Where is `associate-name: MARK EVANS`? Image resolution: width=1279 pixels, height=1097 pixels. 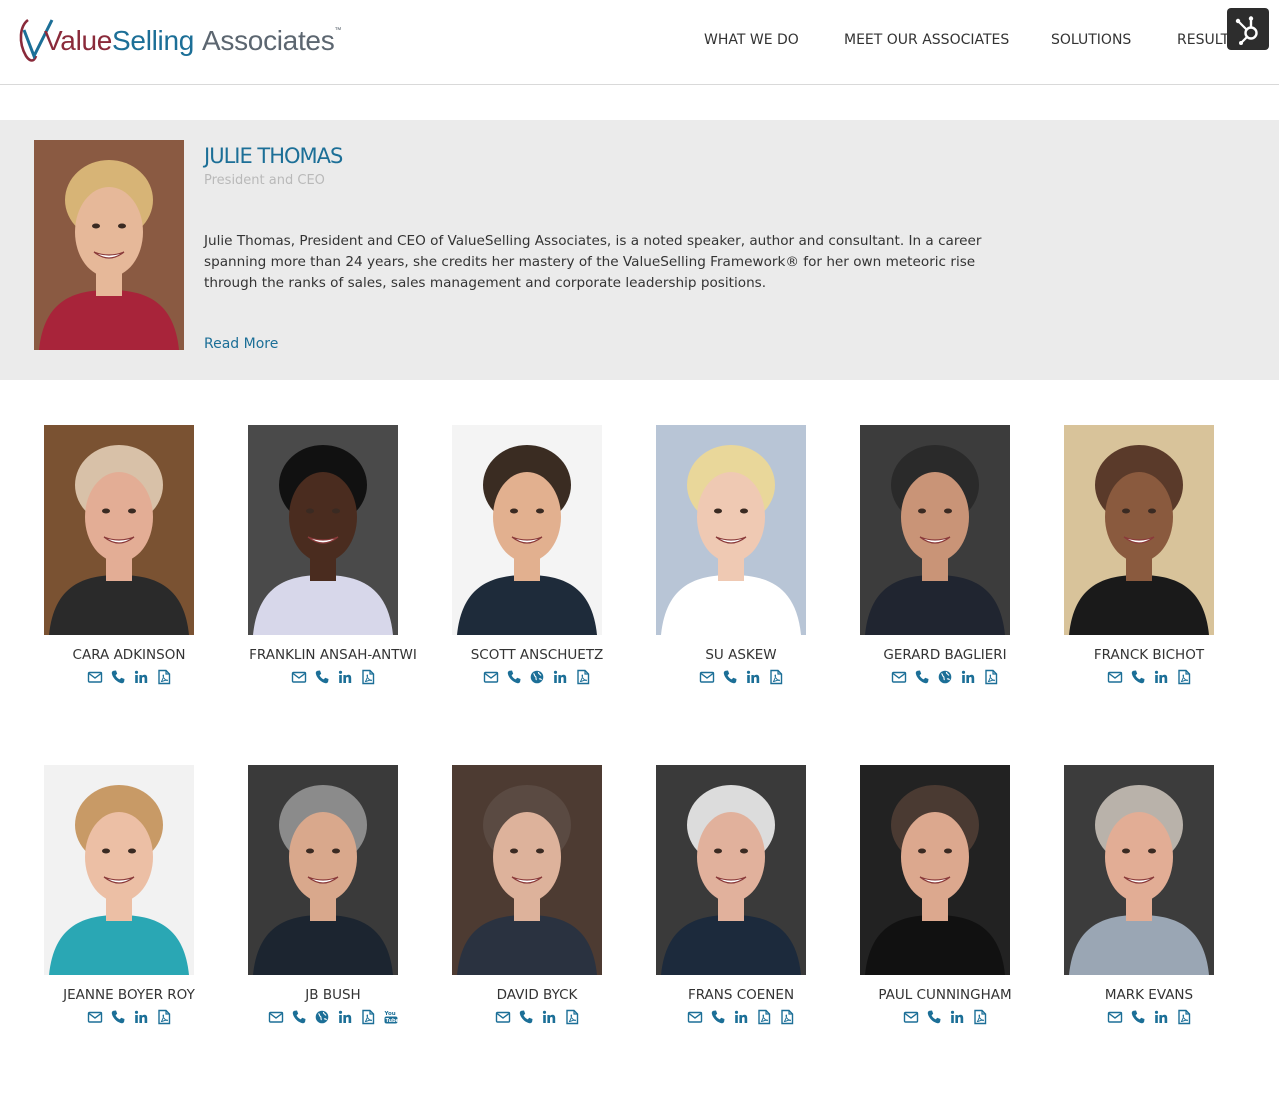 associate-name: MARK EVANS is located at coordinates (1149, 995).